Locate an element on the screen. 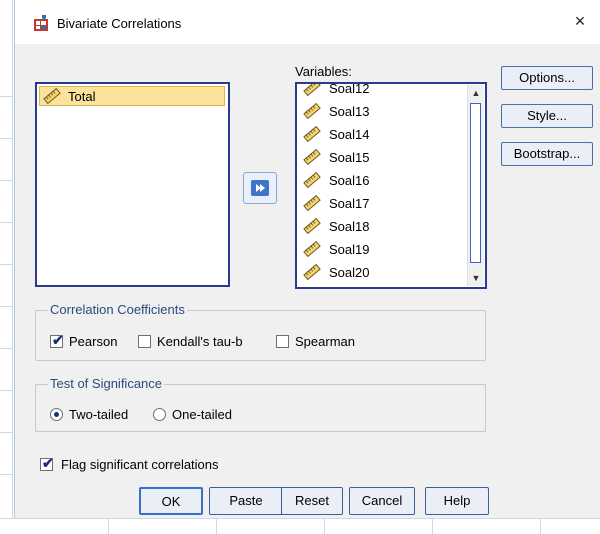  list-item-label: Soal17 is located at coordinates (349, 203).